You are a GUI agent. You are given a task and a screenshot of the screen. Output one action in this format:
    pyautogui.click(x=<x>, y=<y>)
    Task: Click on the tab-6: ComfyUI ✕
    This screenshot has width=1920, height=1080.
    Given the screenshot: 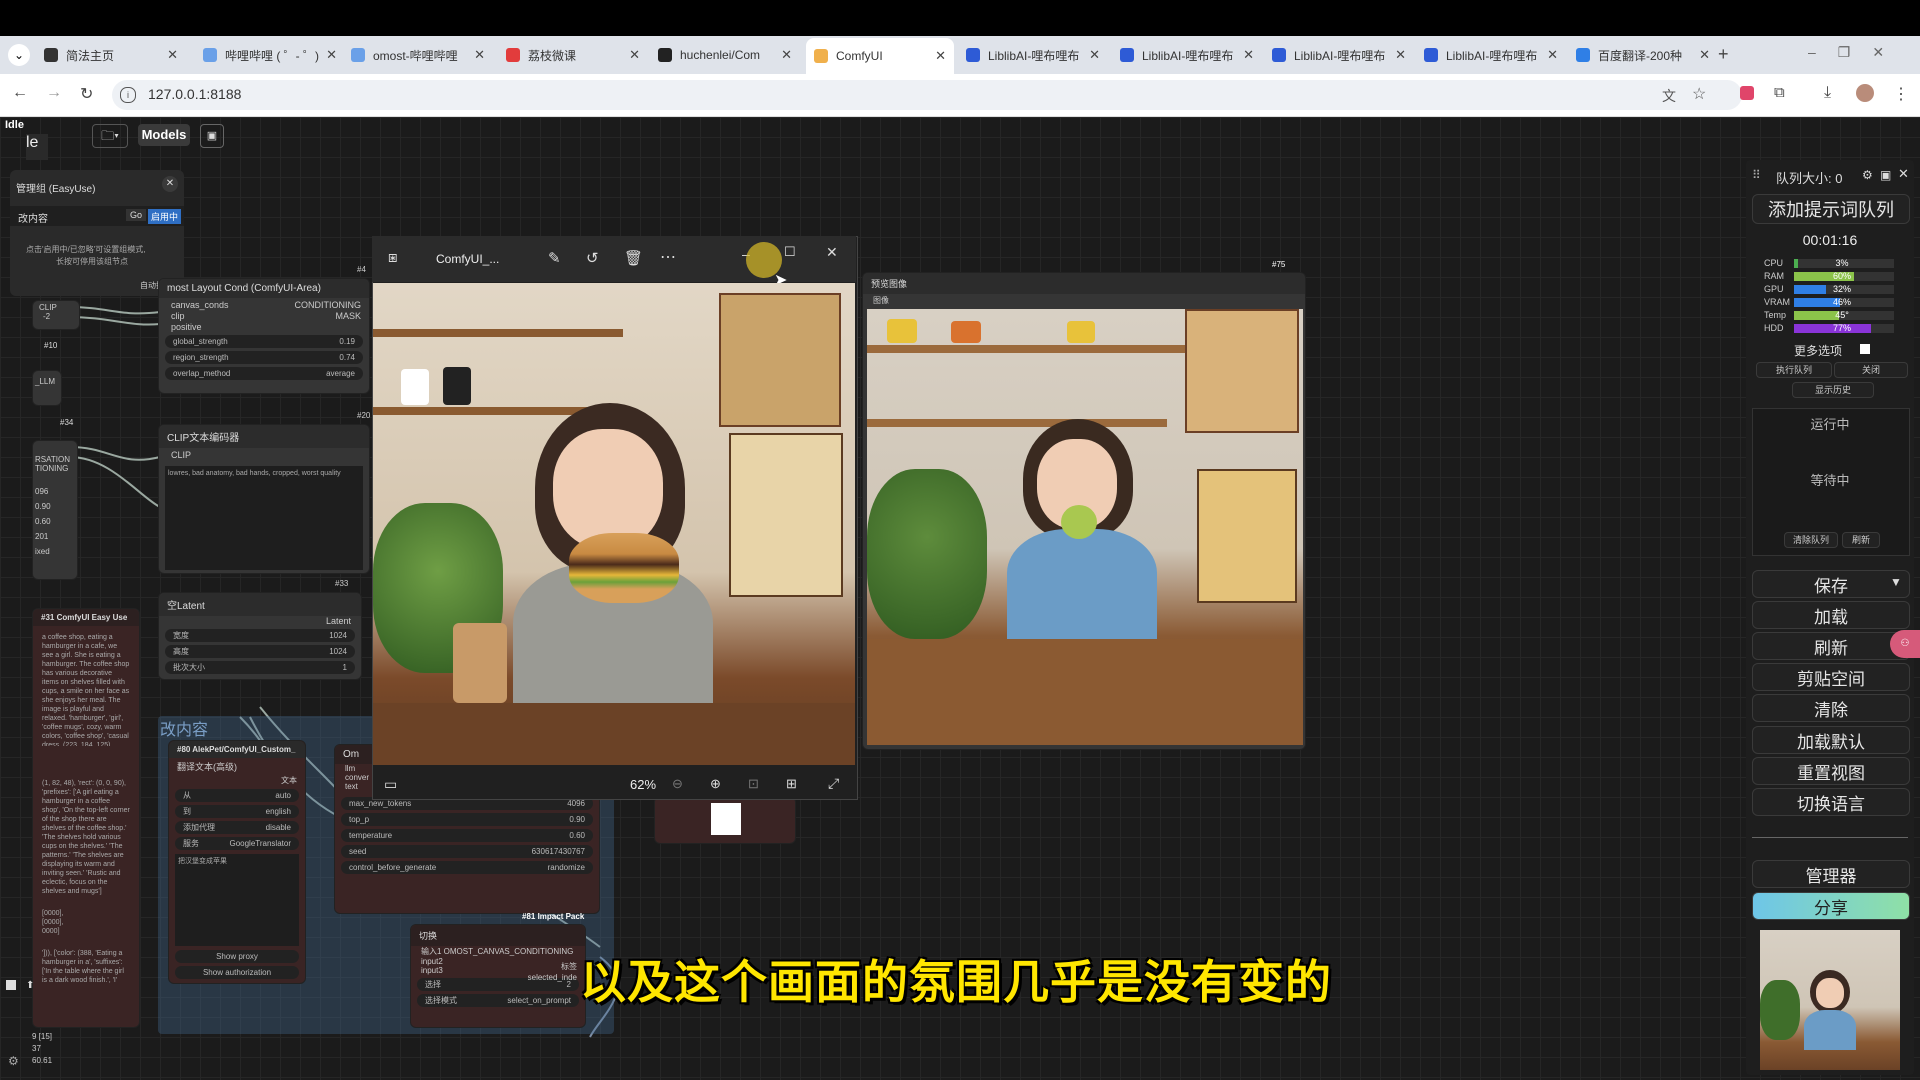 What is the action you would take?
    pyautogui.click(x=880, y=56)
    